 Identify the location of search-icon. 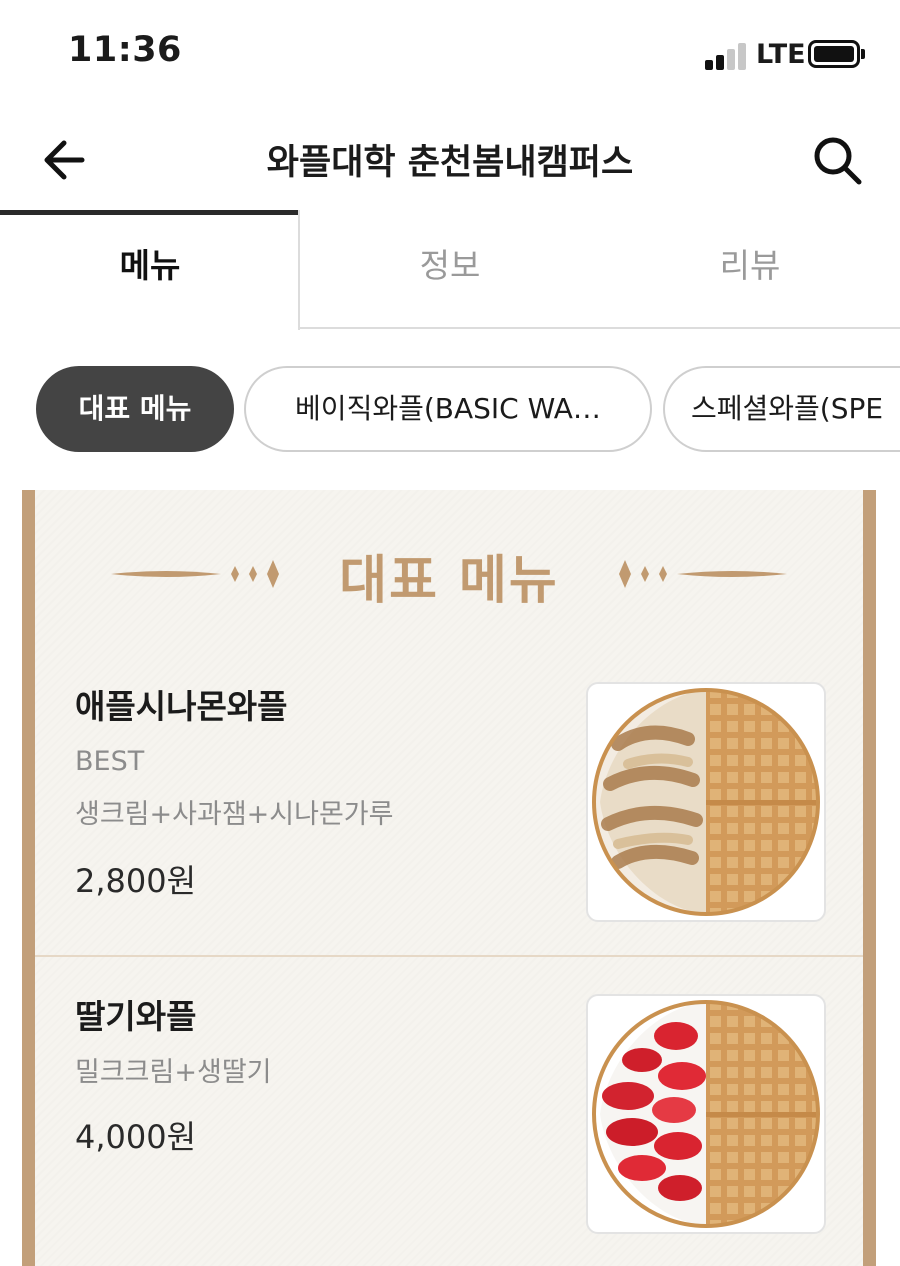
(838, 161).